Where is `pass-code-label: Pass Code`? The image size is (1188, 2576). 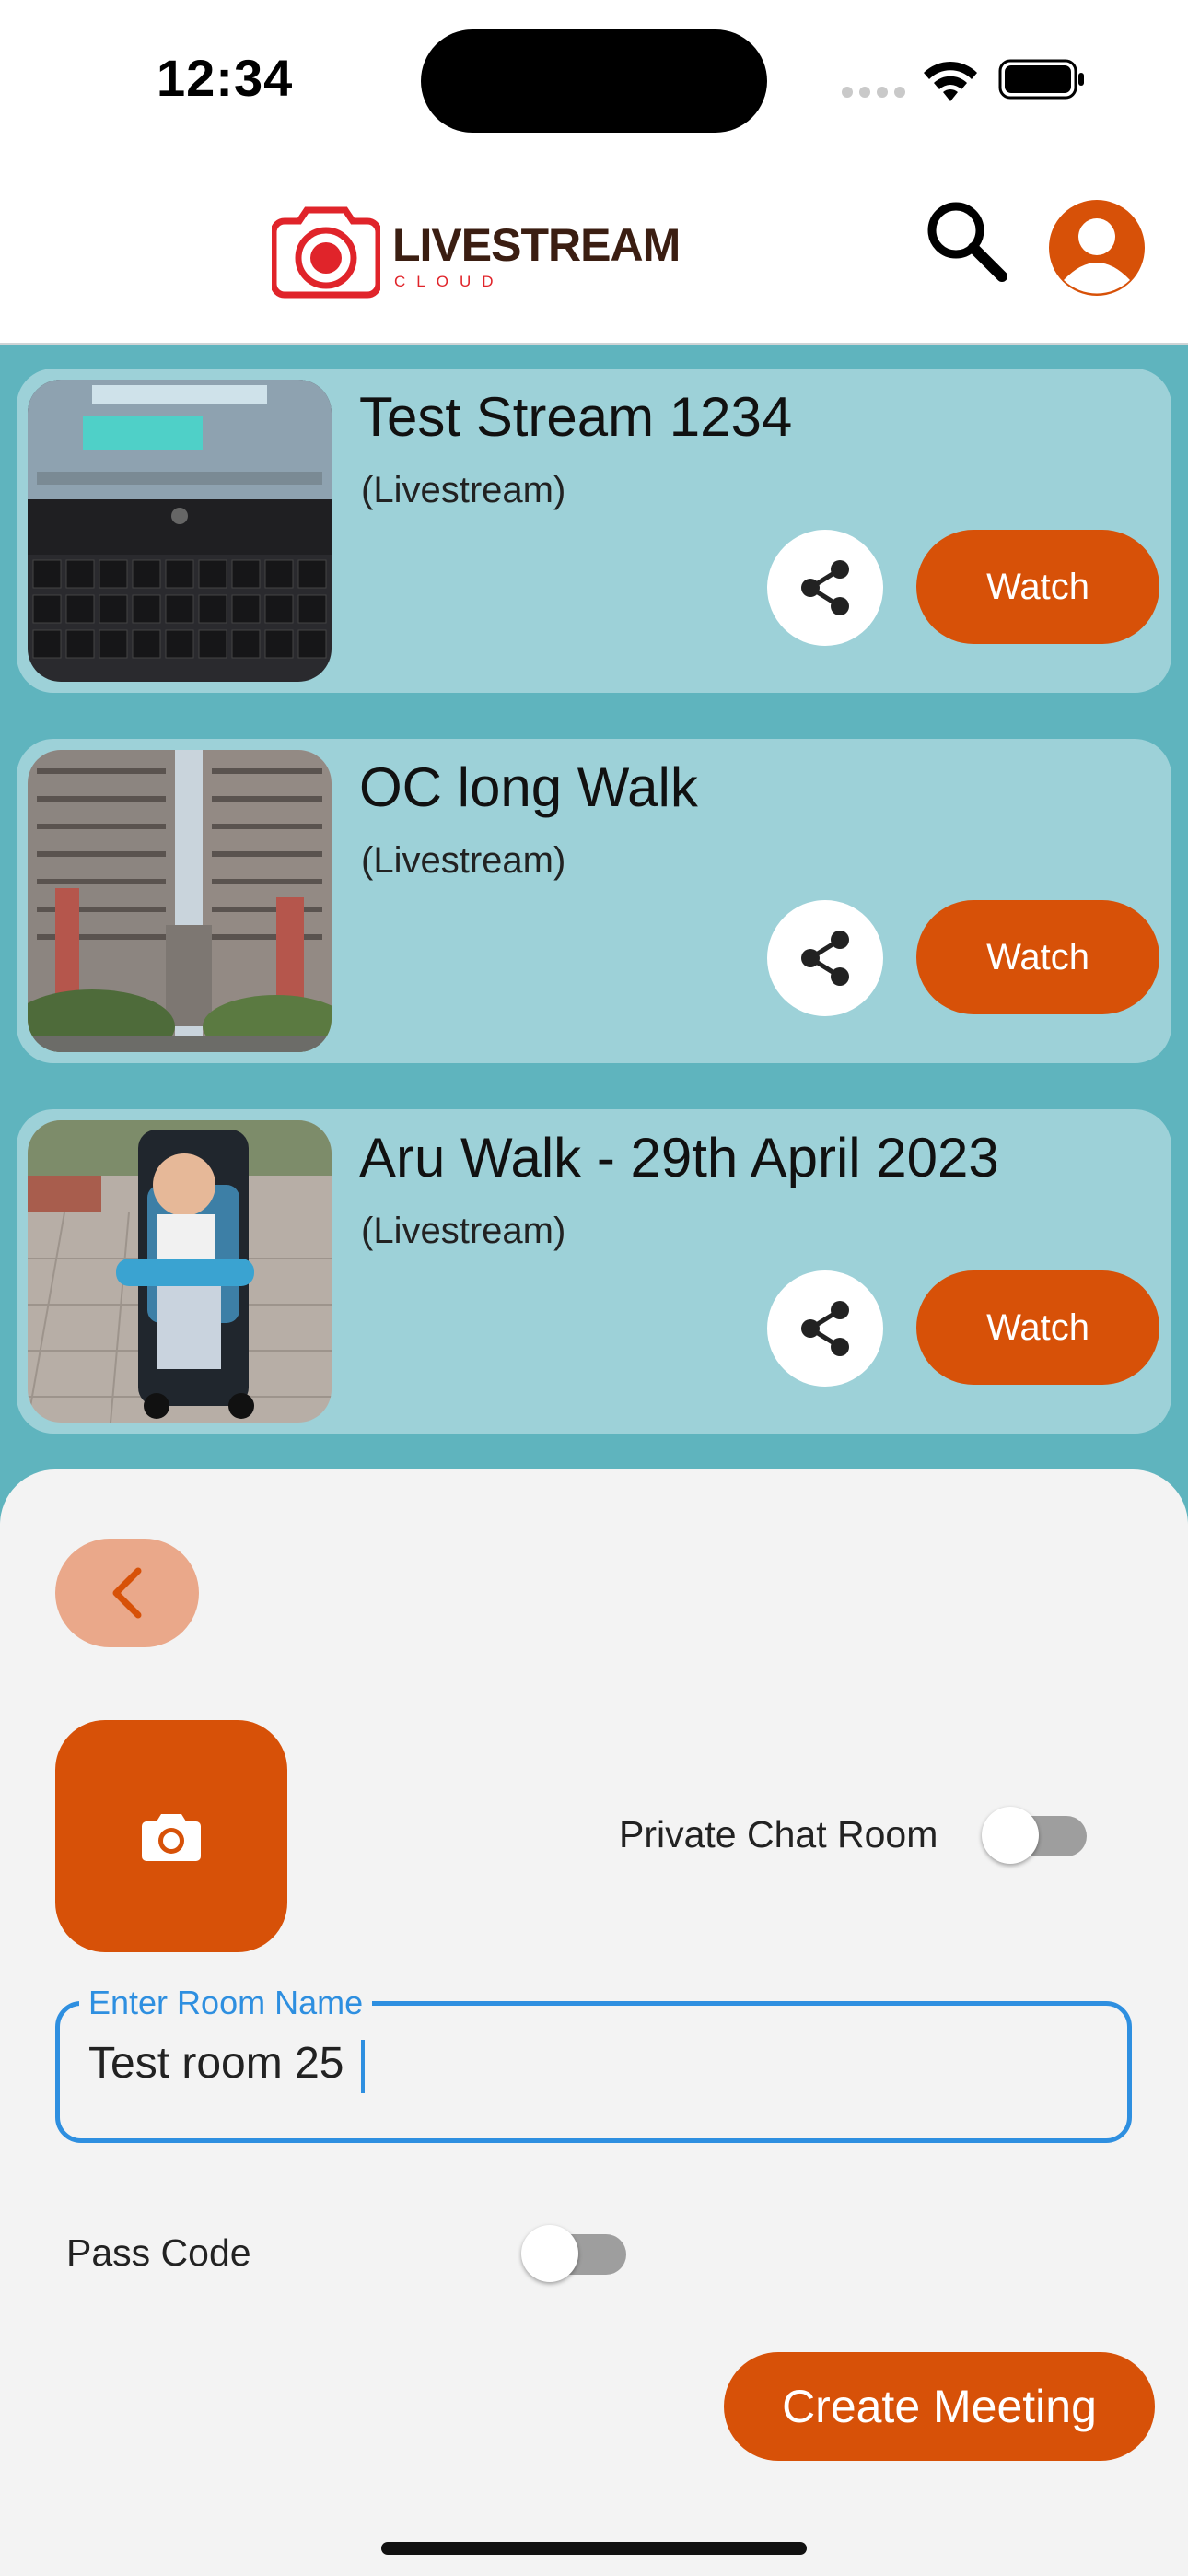 pass-code-label: Pass Code is located at coordinates (158, 2252).